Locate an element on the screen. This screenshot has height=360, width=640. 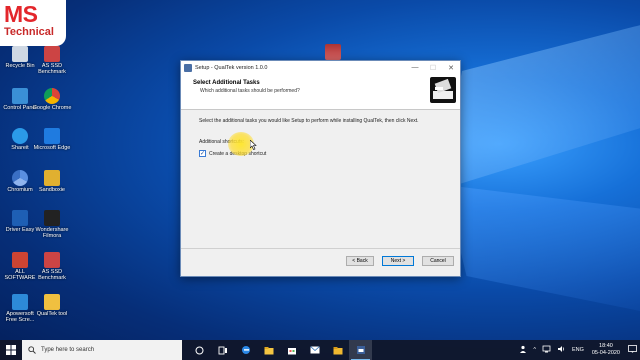
apowersoft-icon is located at coordinates (20, 302).